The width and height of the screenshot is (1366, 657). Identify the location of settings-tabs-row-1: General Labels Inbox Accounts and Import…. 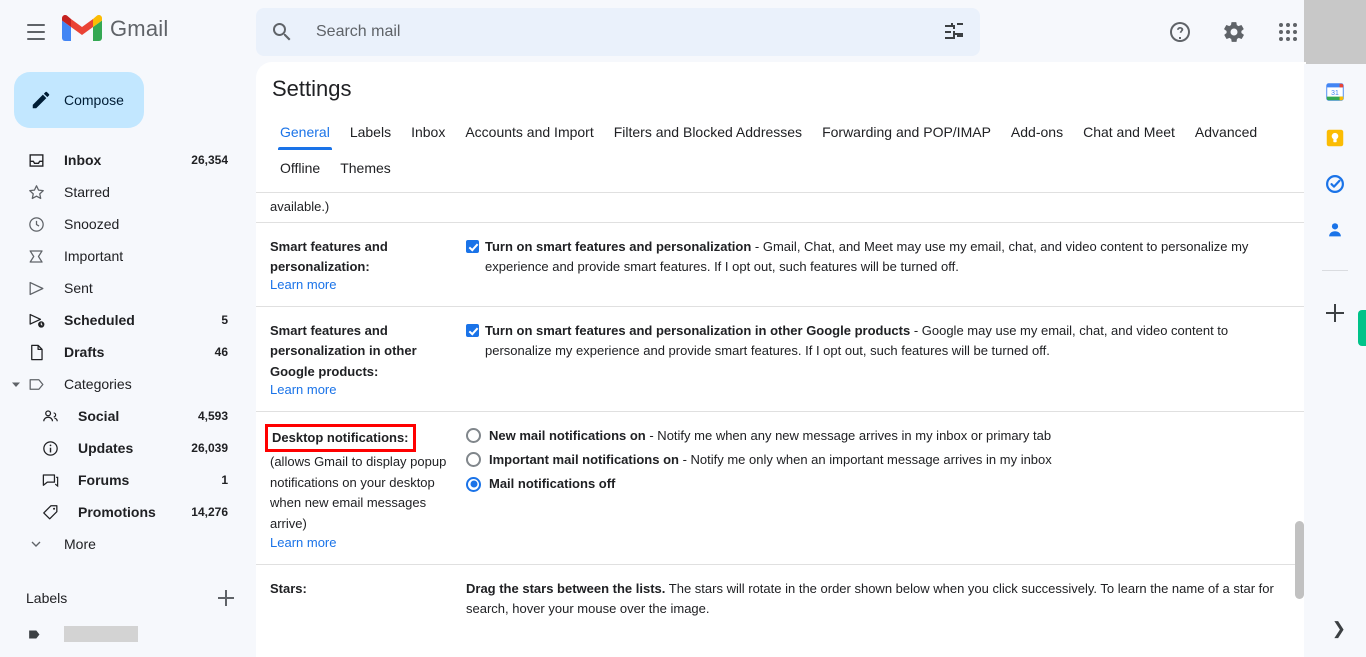
(781, 133).